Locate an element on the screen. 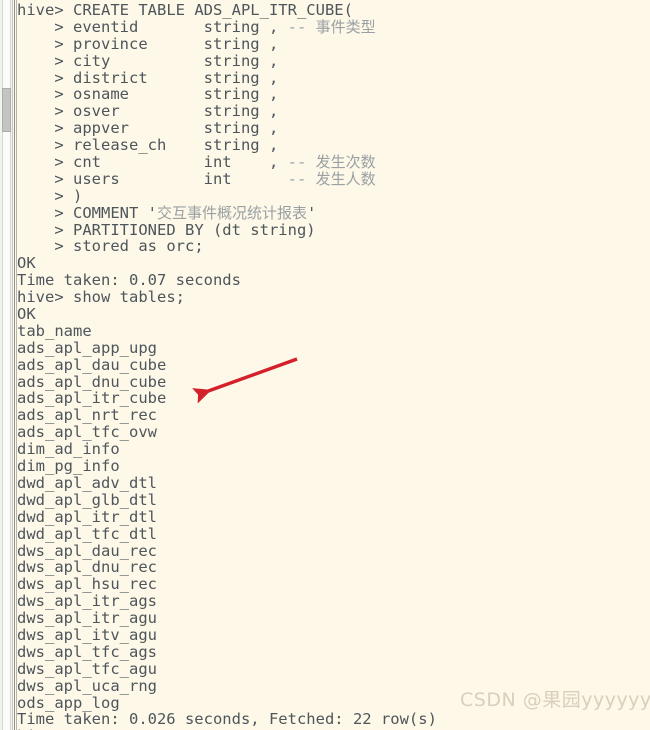 The height and width of the screenshot is (730, 650). console-line: > PARTITIONED BY (dt string) is located at coordinates (333, 229).